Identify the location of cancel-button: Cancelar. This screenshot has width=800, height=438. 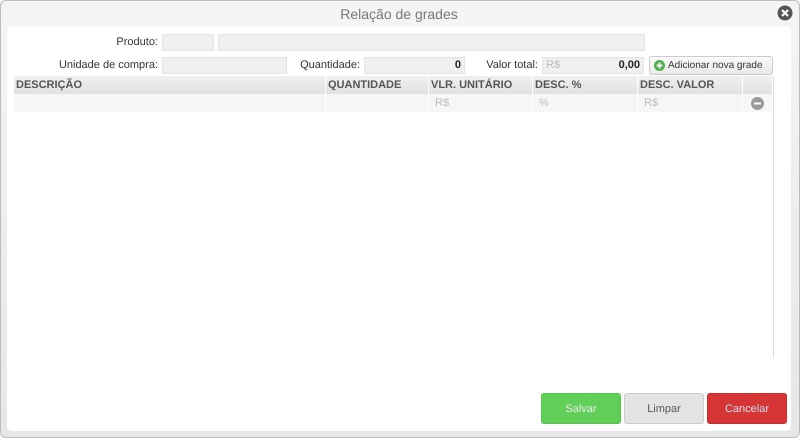
(747, 408).